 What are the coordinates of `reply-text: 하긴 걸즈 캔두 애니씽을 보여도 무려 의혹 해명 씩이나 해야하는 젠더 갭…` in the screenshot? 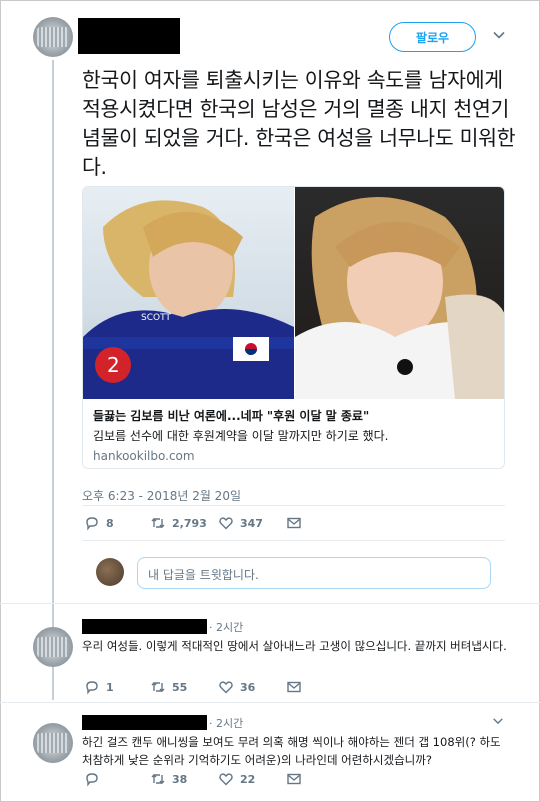 It's located at (291, 751).